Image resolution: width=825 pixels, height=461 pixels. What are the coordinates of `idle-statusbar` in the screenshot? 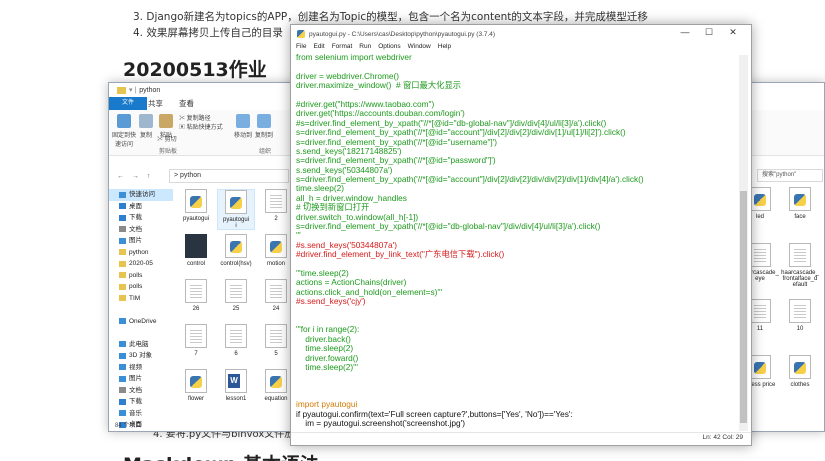 It's located at (521, 438).